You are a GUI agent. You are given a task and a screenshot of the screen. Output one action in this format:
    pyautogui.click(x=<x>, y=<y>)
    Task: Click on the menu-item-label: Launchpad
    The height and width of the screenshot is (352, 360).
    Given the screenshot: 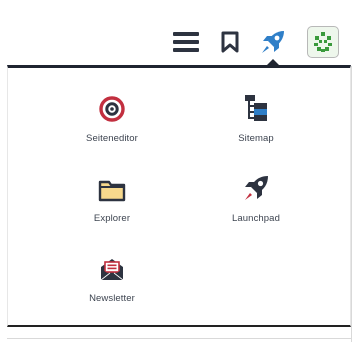 What is the action you would take?
    pyautogui.click(x=256, y=218)
    